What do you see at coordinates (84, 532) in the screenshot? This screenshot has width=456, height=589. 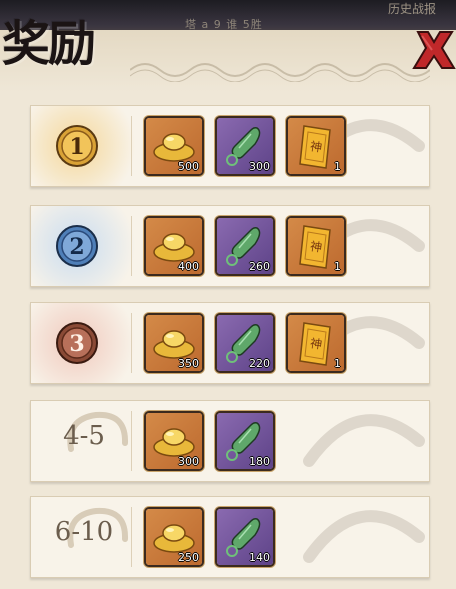 I see `rank-range-label: 6-10` at bounding box center [84, 532].